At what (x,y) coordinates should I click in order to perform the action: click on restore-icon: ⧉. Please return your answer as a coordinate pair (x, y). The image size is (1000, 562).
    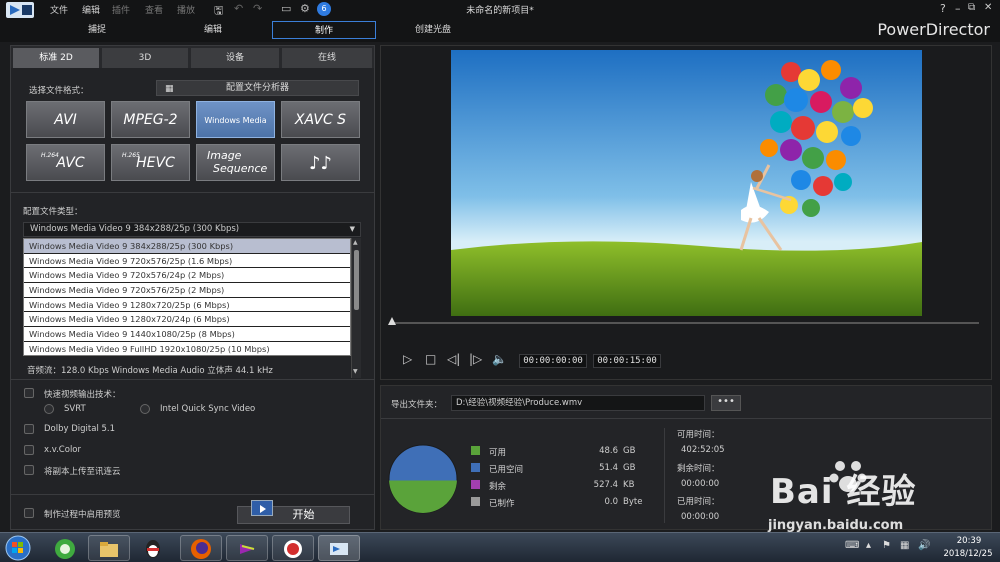
    Looking at the image, I should click on (971, 7).